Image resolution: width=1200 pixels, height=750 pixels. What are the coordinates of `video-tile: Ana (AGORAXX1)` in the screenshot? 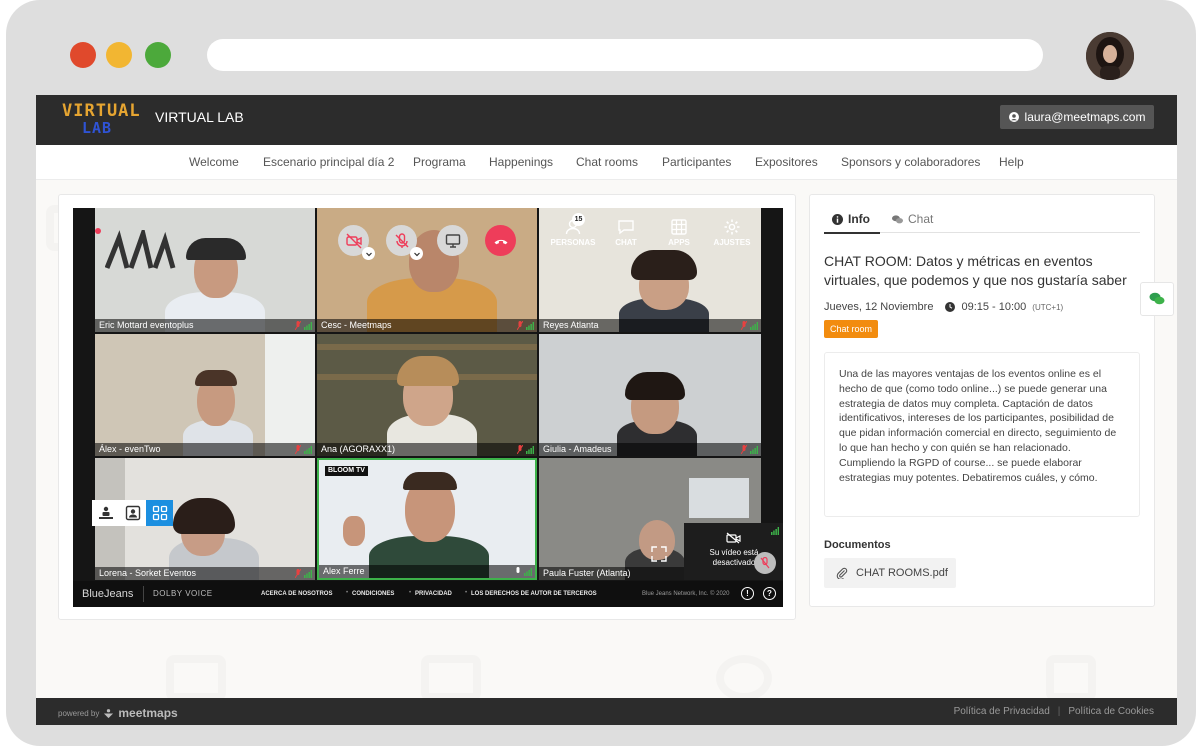 It's located at (427, 395).